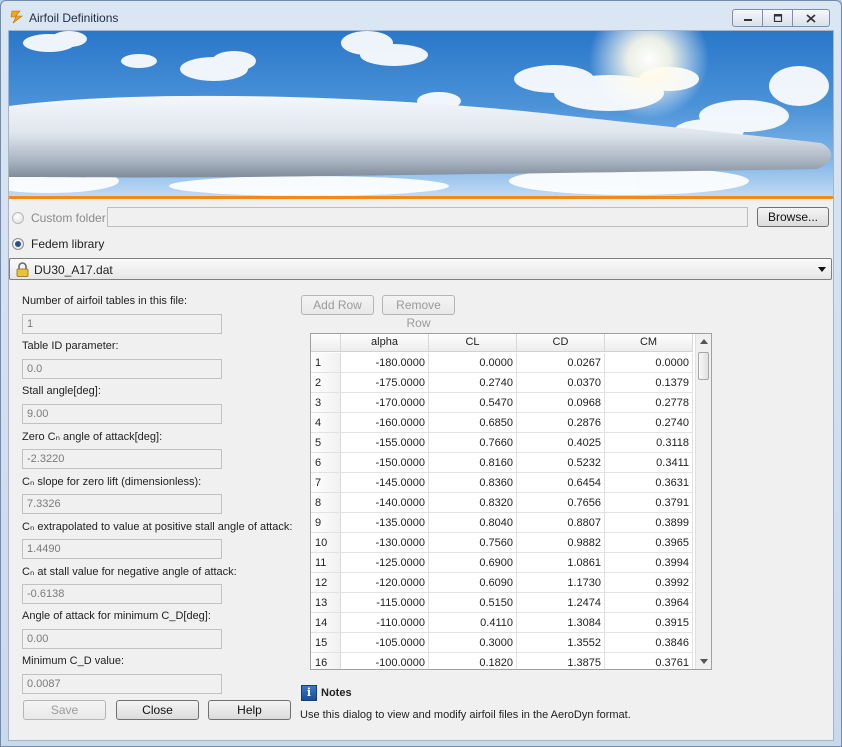 The width and height of the screenshot is (842, 747). I want to click on alpha-cell: -125.0000, so click(385, 562).